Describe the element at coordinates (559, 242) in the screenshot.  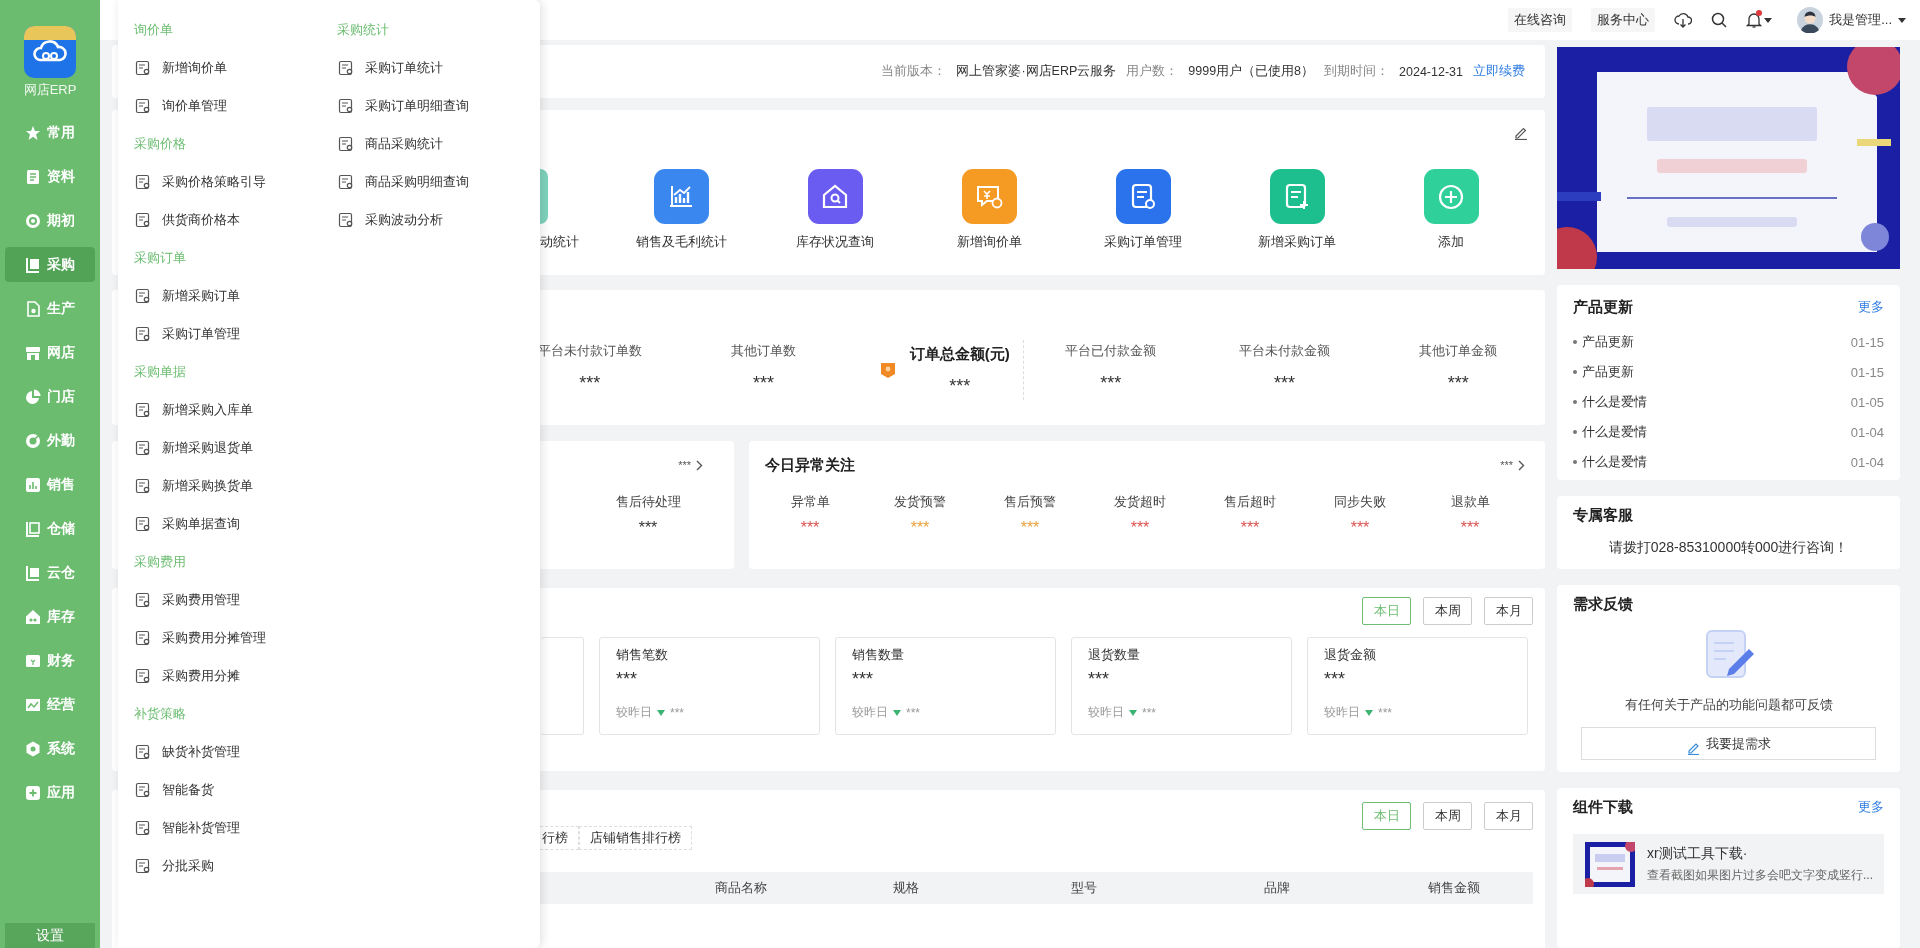
I see `shortcut-label: 动统计` at that location.